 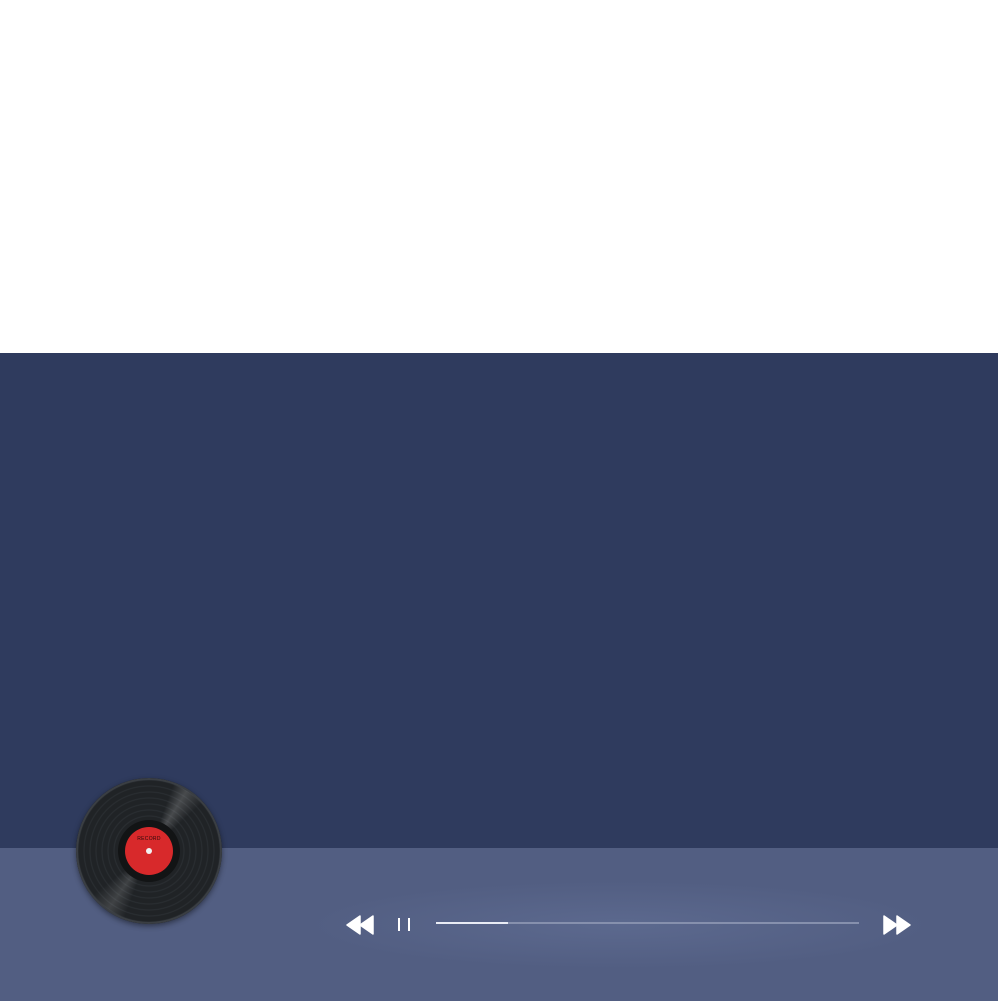 I want to click on rewind-button, so click(x=360, y=925).